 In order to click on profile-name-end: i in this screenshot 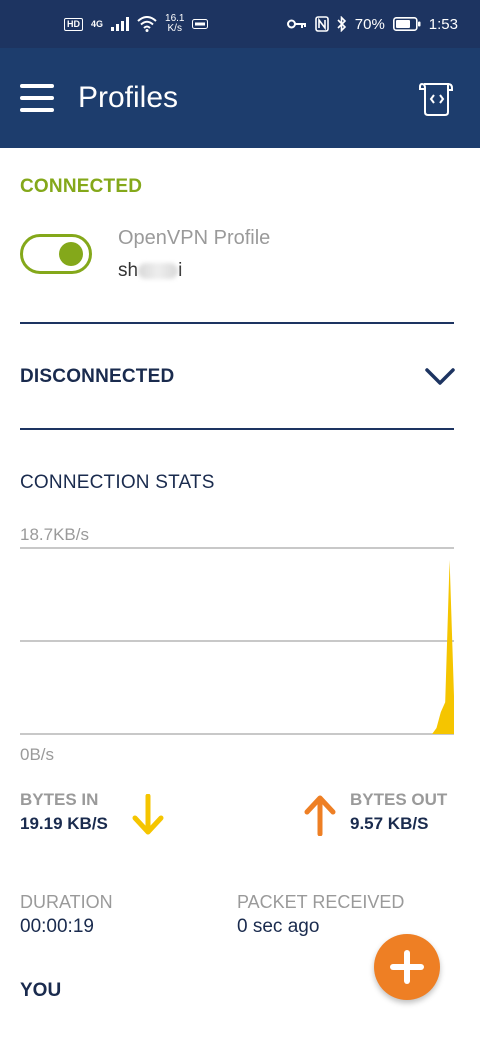, I will do `click(180, 270)`.